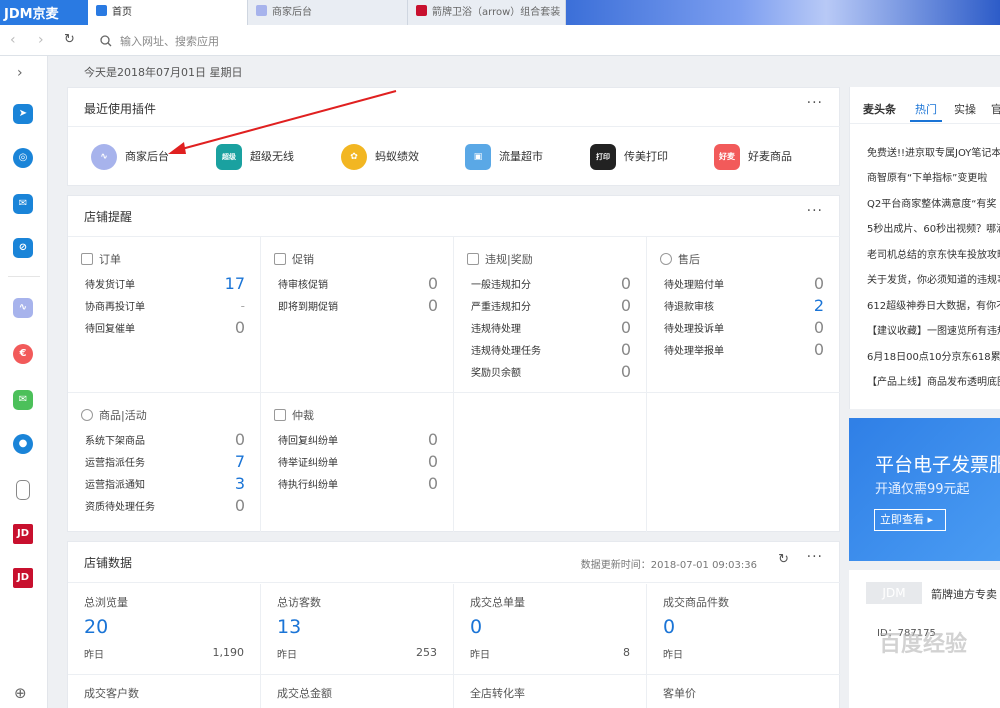 The height and width of the screenshot is (708, 1000). What do you see at coordinates (294, 259) in the screenshot?
I see `group-title: 促销` at bounding box center [294, 259].